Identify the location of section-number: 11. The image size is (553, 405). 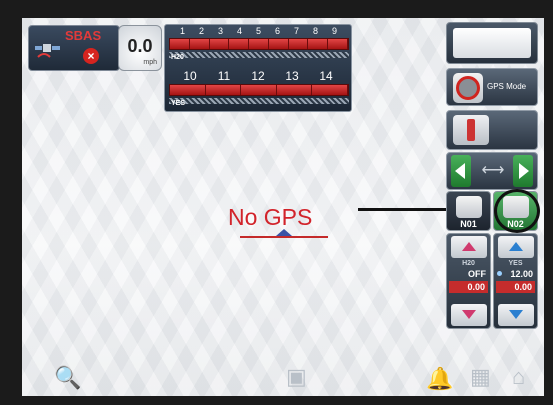
(224, 76).